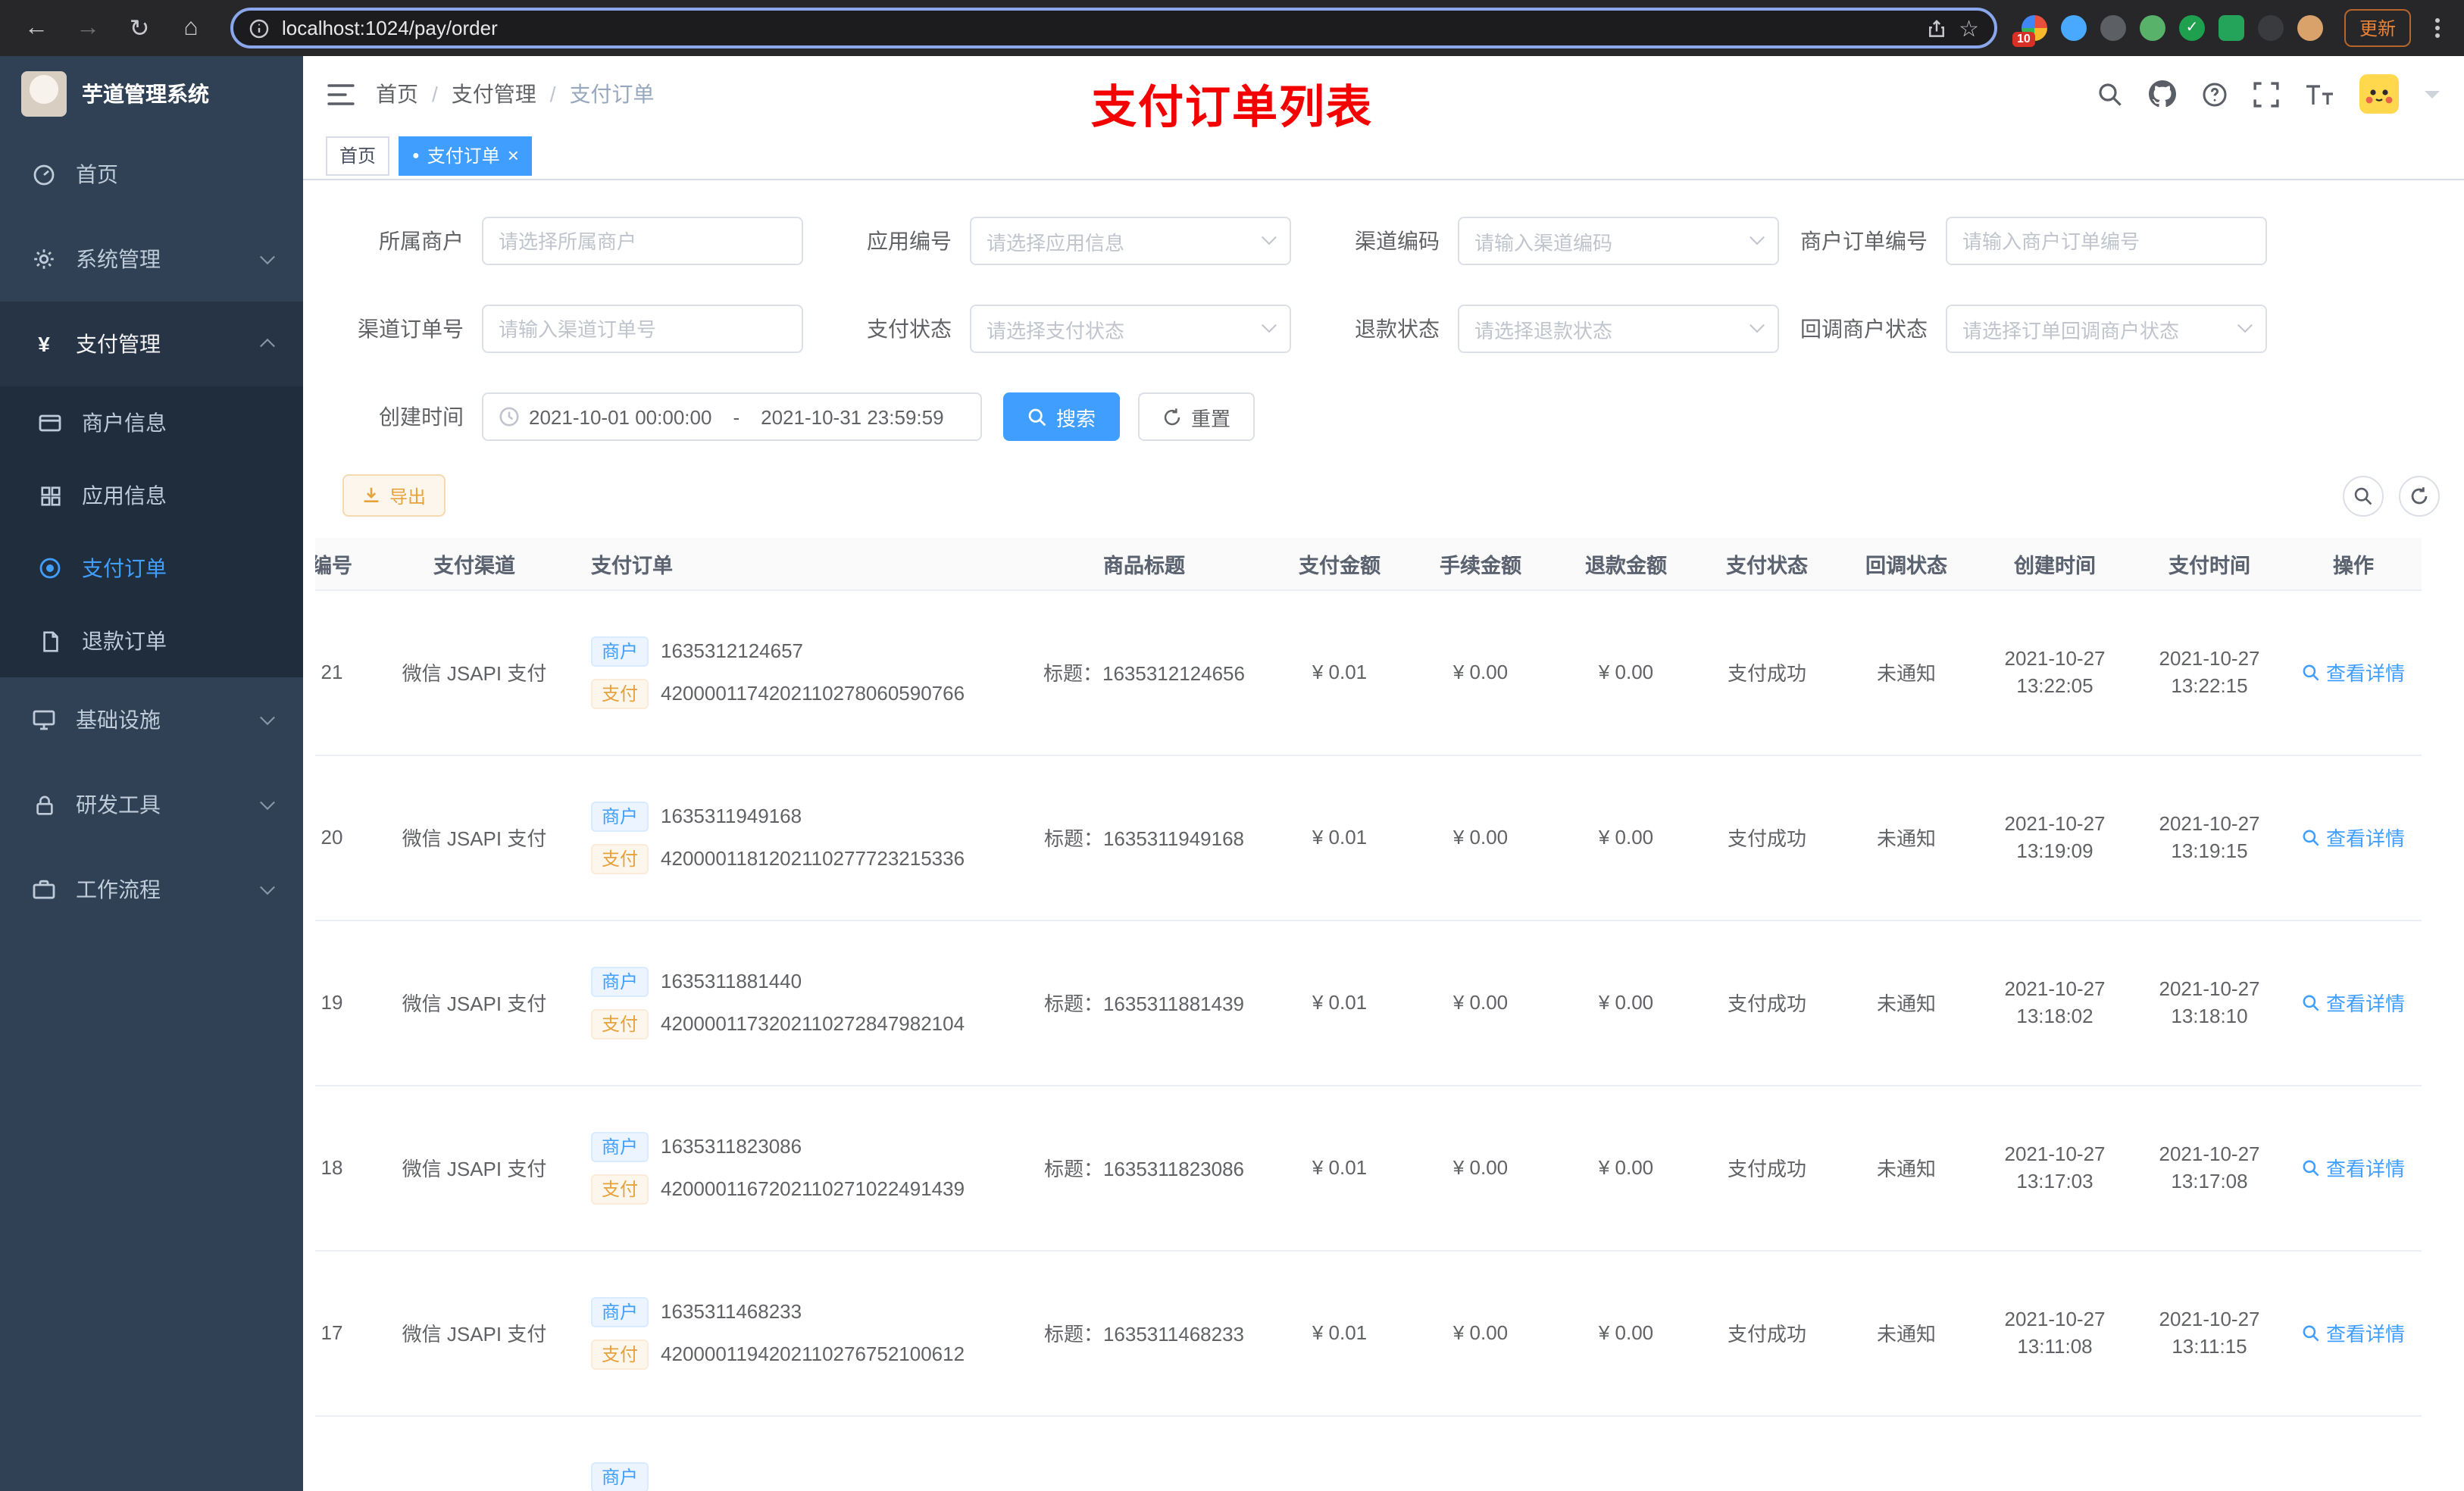 This screenshot has height=1491, width=2464. I want to click on sidebar-item-home: 首页, so click(151, 174).